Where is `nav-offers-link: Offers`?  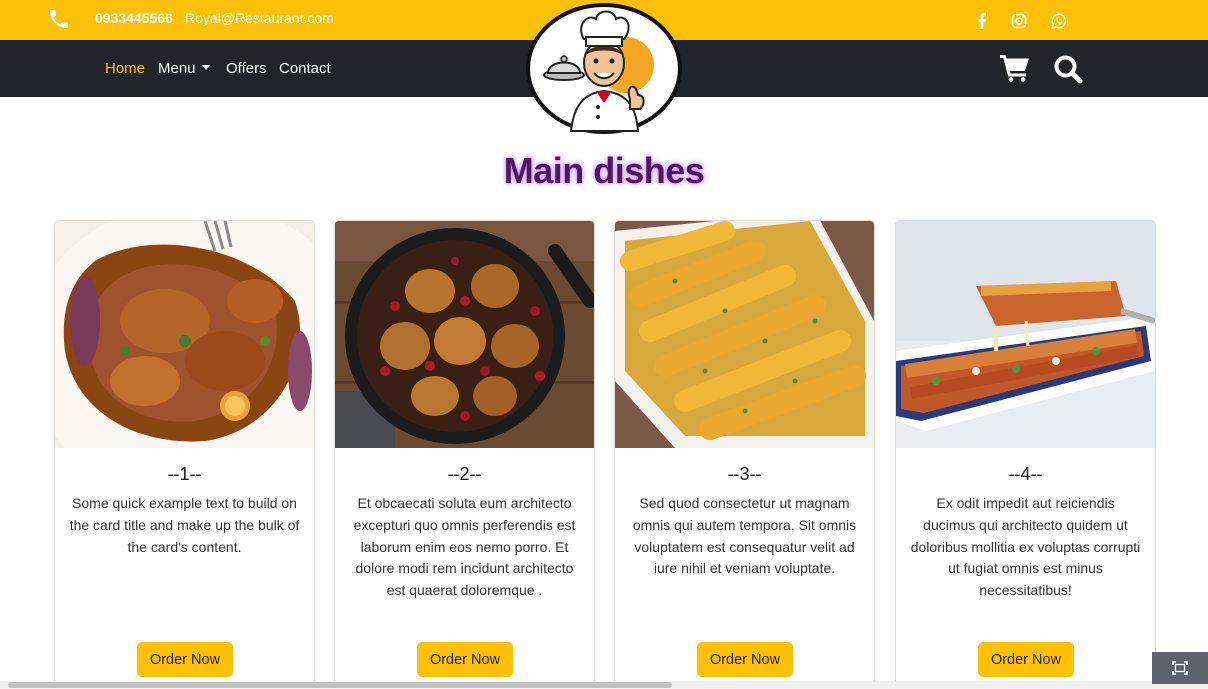
nav-offers-link: Offers is located at coordinates (246, 68).